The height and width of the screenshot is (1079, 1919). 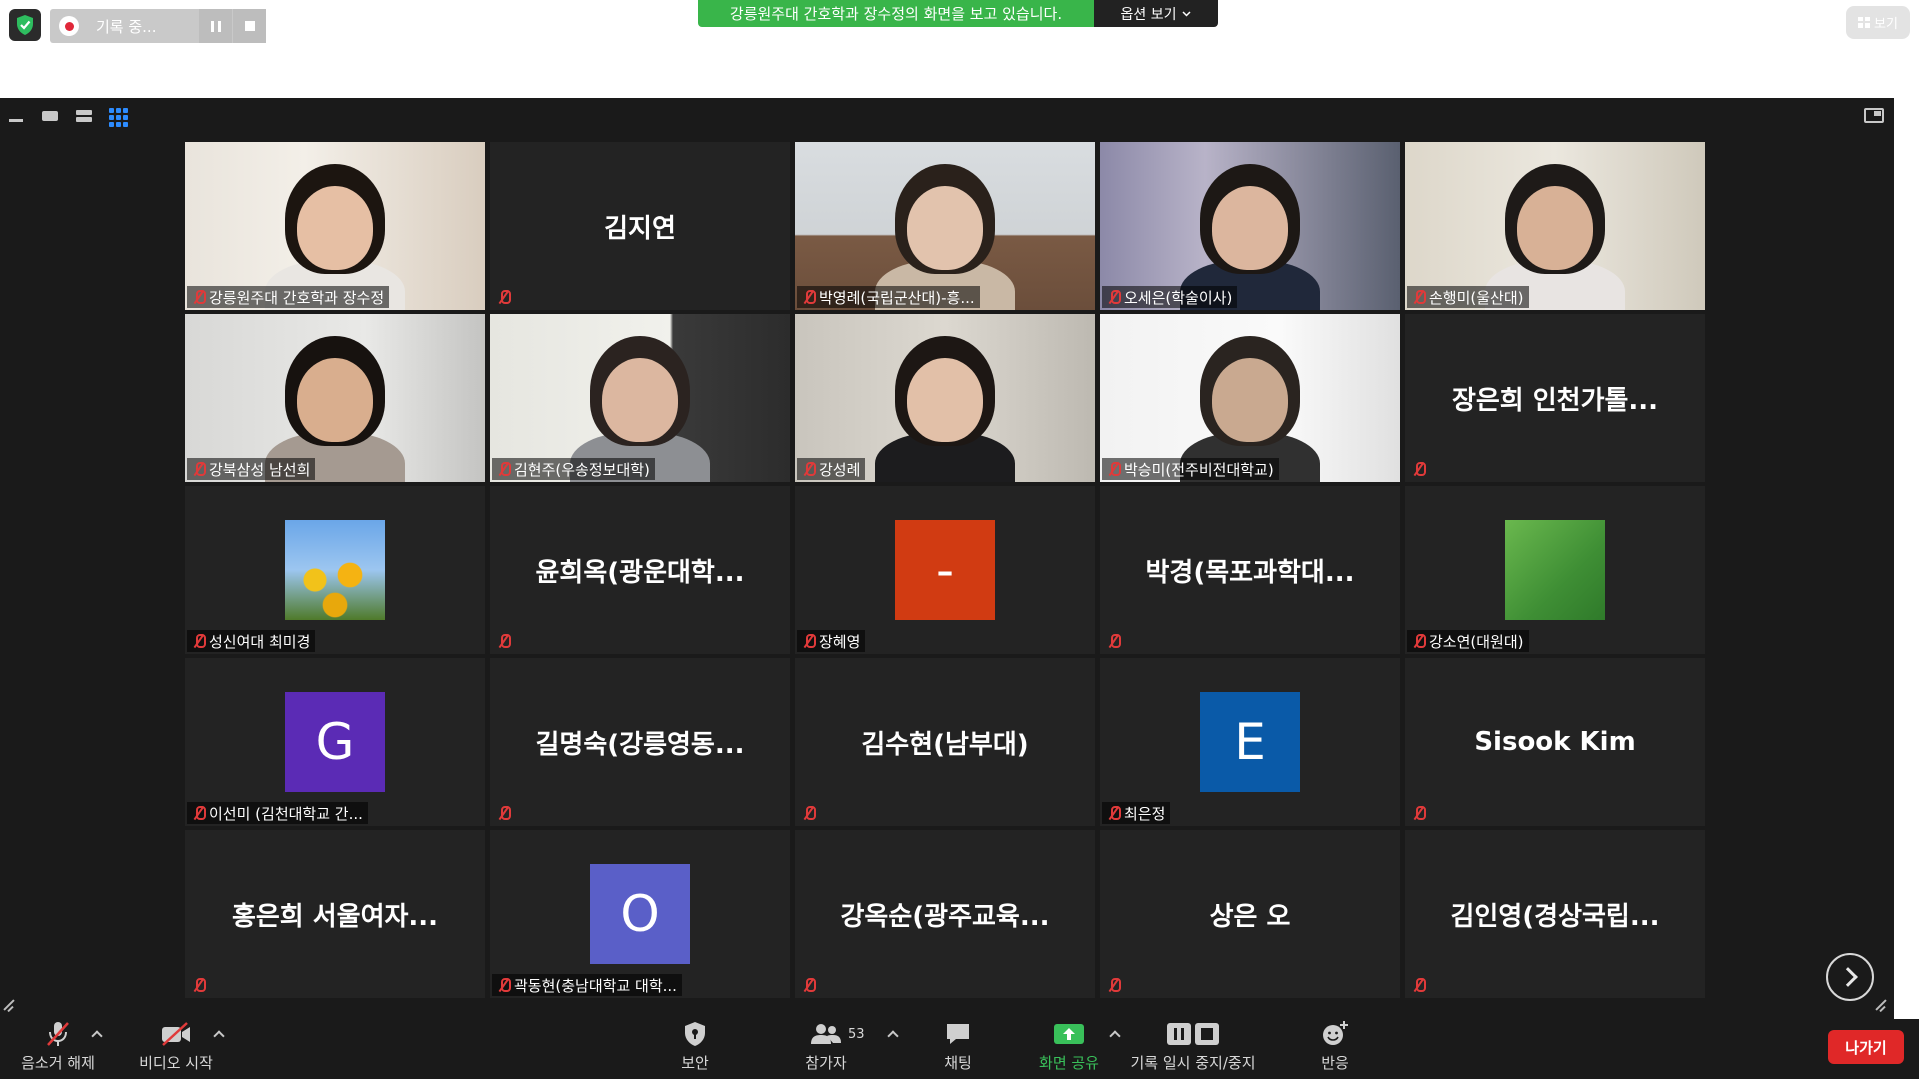 I want to click on participant-tile: Sisook Kim, so click(x=1555, y=742).